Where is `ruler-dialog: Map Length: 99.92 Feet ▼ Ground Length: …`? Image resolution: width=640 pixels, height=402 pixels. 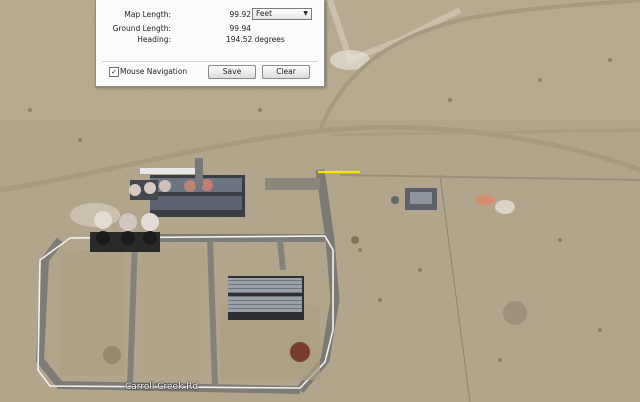 ruler-dialog: Map Length: 99.92 Feet ▼ Ground Length: … is located at coordinates (210, 43).